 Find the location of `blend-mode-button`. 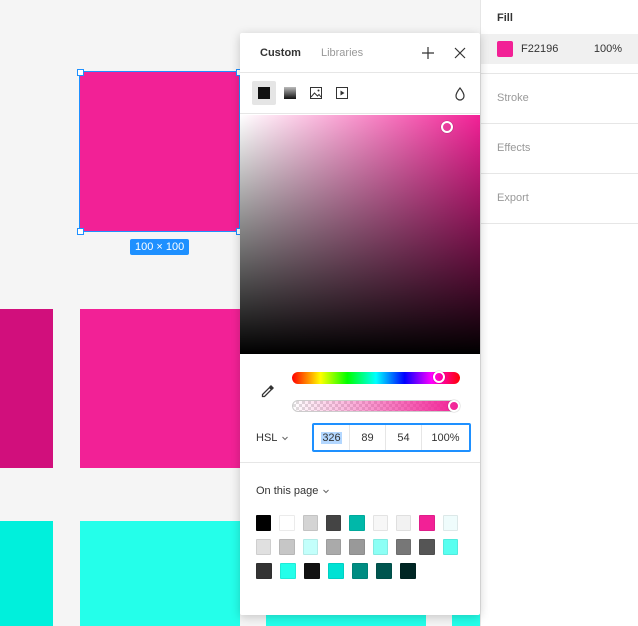

blend-mode-button is located at coordinates (460, 94).